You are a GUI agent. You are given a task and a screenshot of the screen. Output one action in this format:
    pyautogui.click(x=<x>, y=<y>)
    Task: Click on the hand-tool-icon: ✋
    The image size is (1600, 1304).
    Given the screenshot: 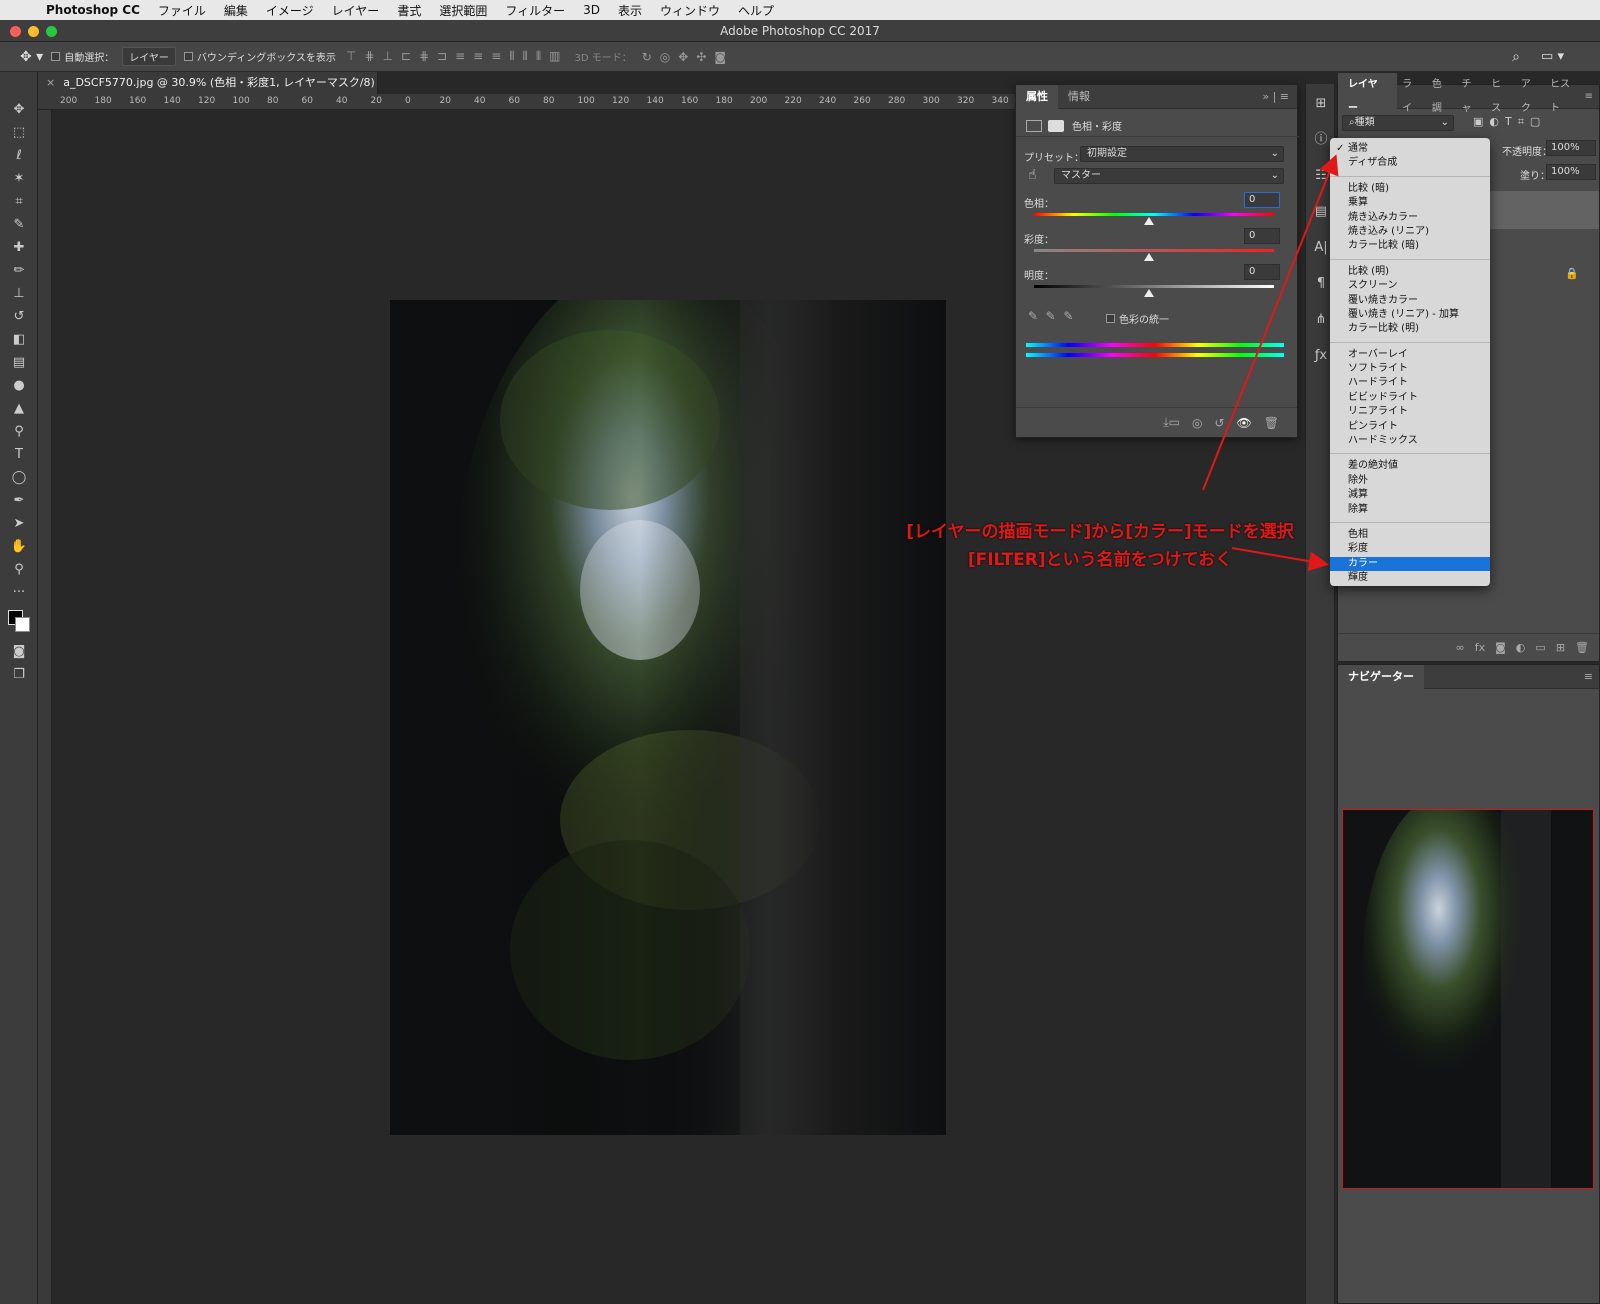 What is the action you would take?
    pyautogui.click(x=19, y=546)
    